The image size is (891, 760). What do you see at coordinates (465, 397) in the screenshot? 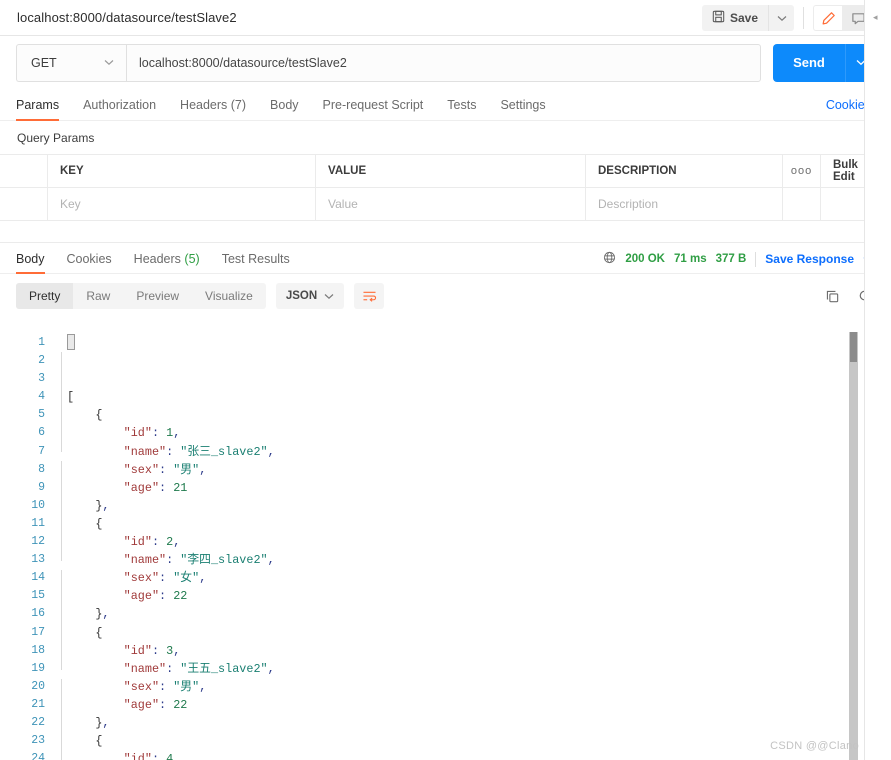
I see `code-line: [` at bounding box center [465, 397].